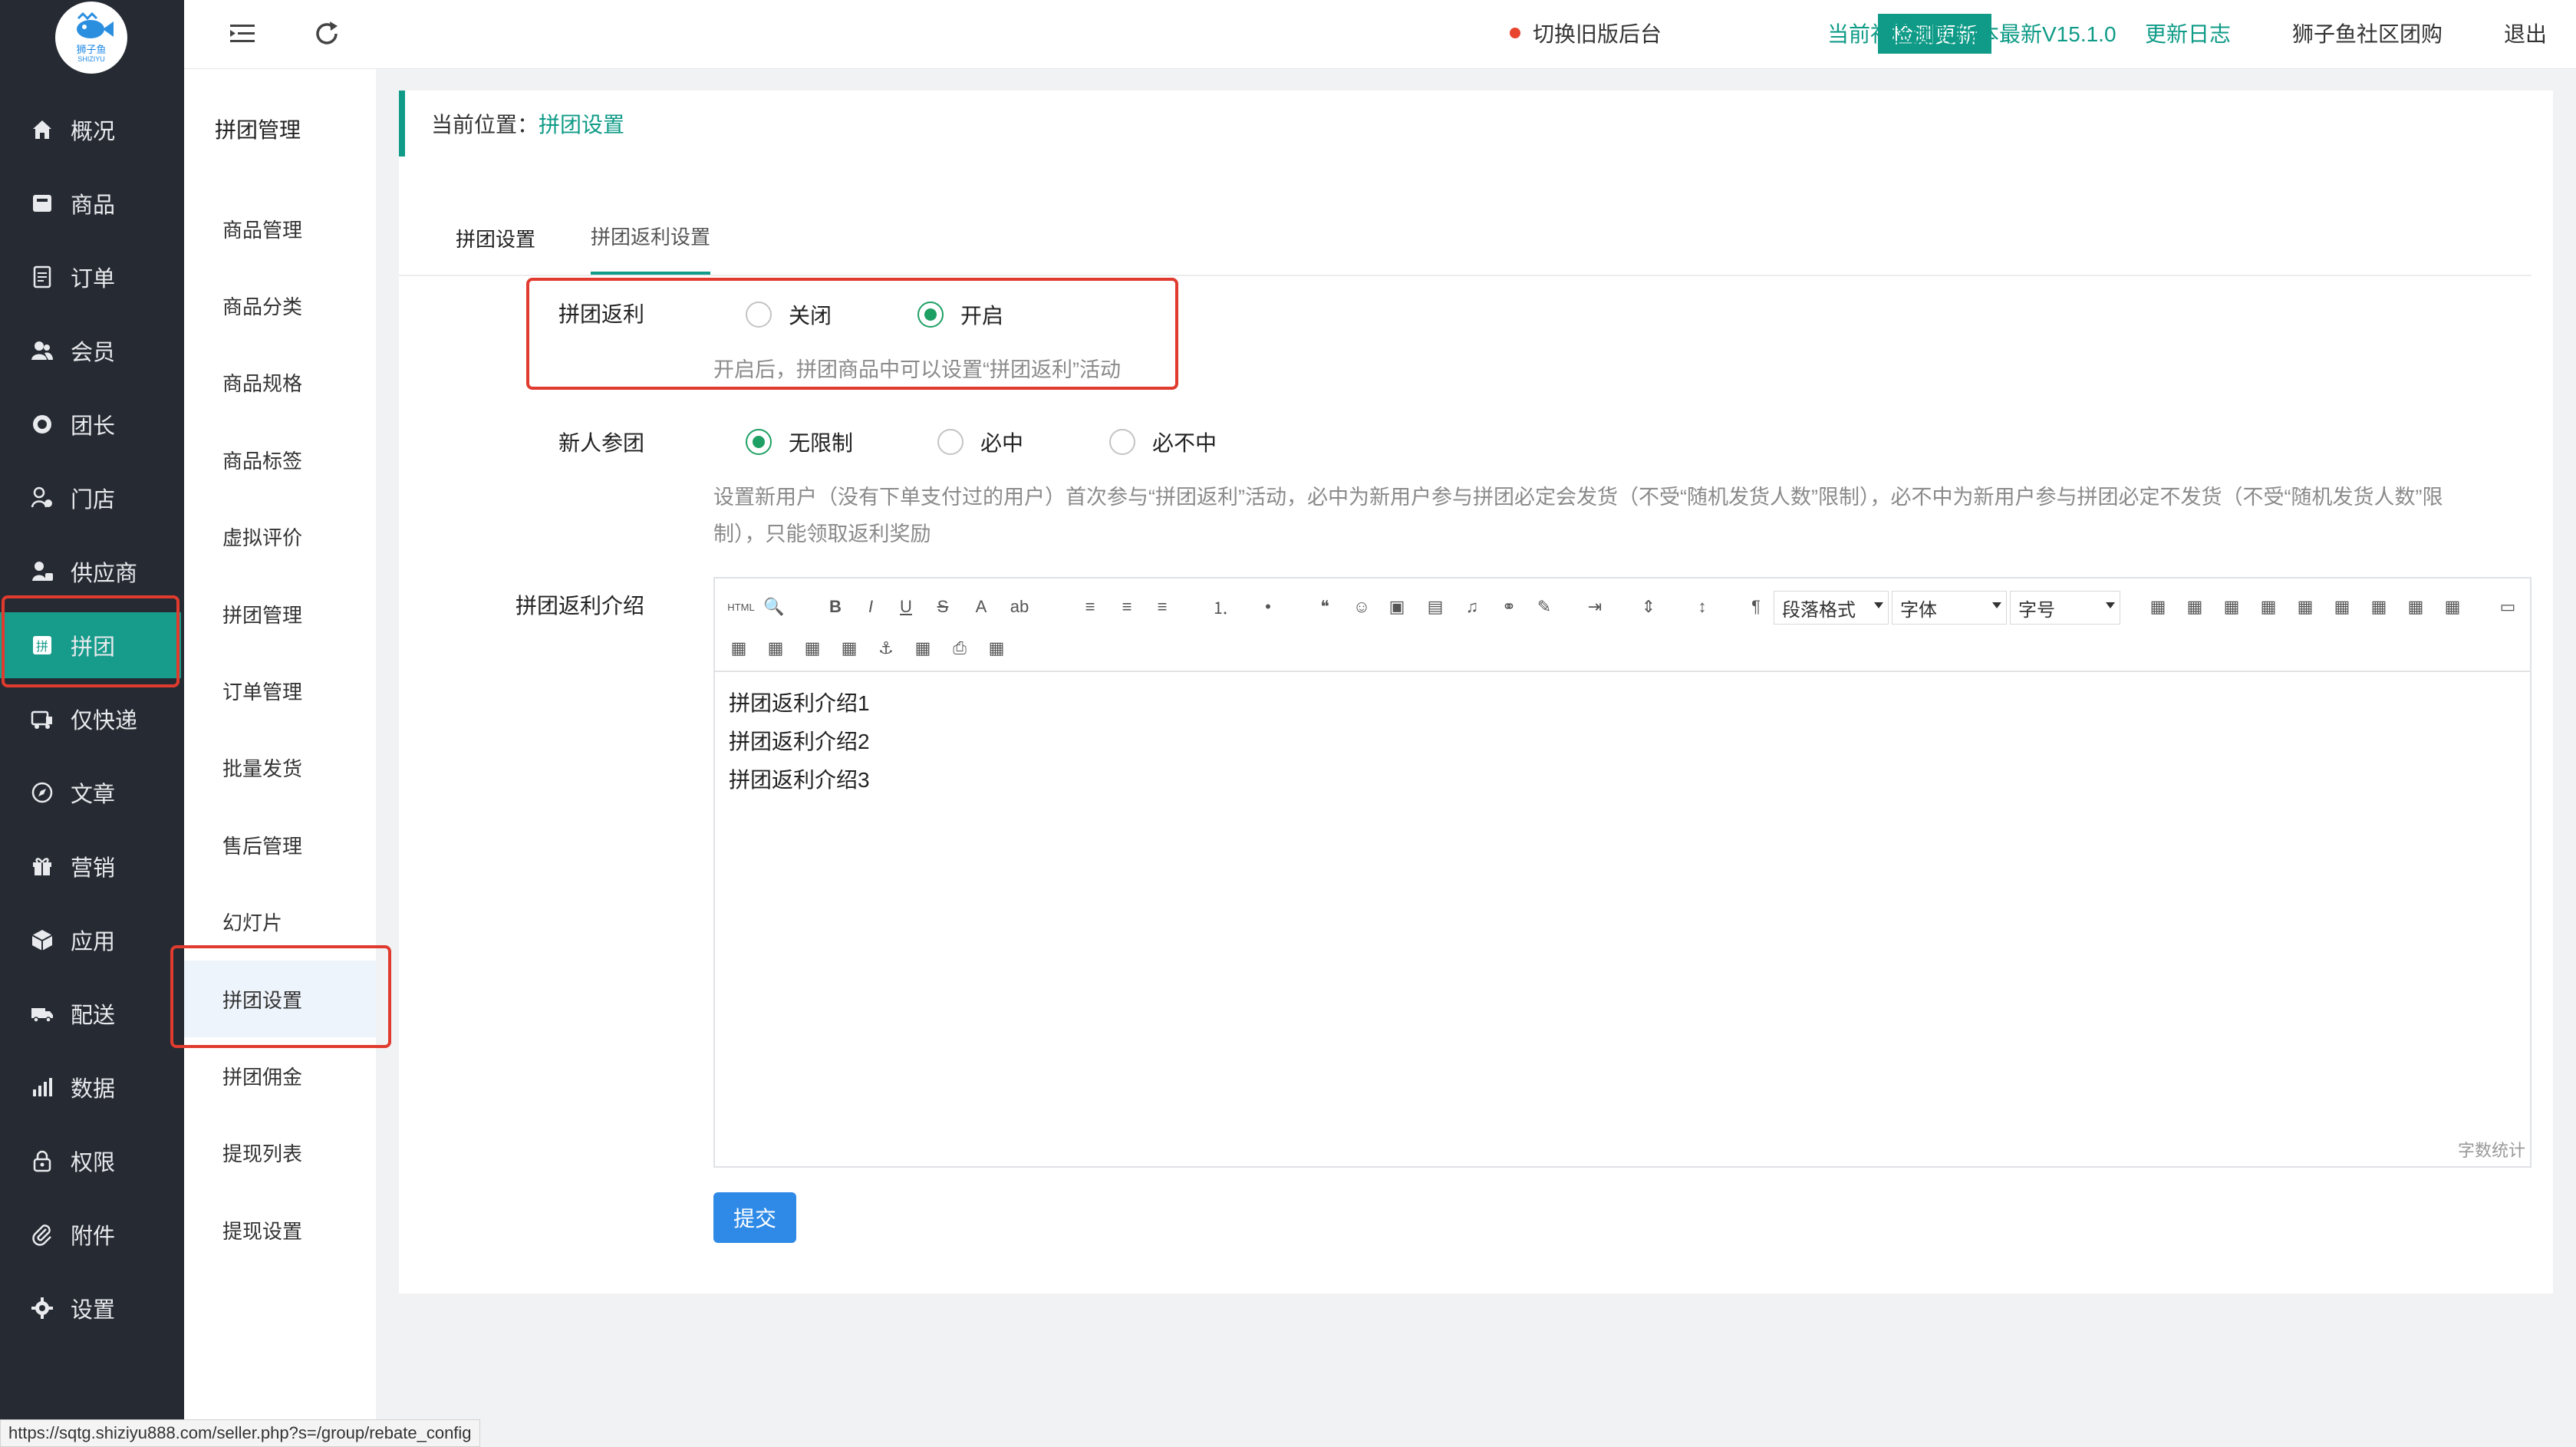  I want to click on sidebar-item-chart: 数据, so click(90, 1087).